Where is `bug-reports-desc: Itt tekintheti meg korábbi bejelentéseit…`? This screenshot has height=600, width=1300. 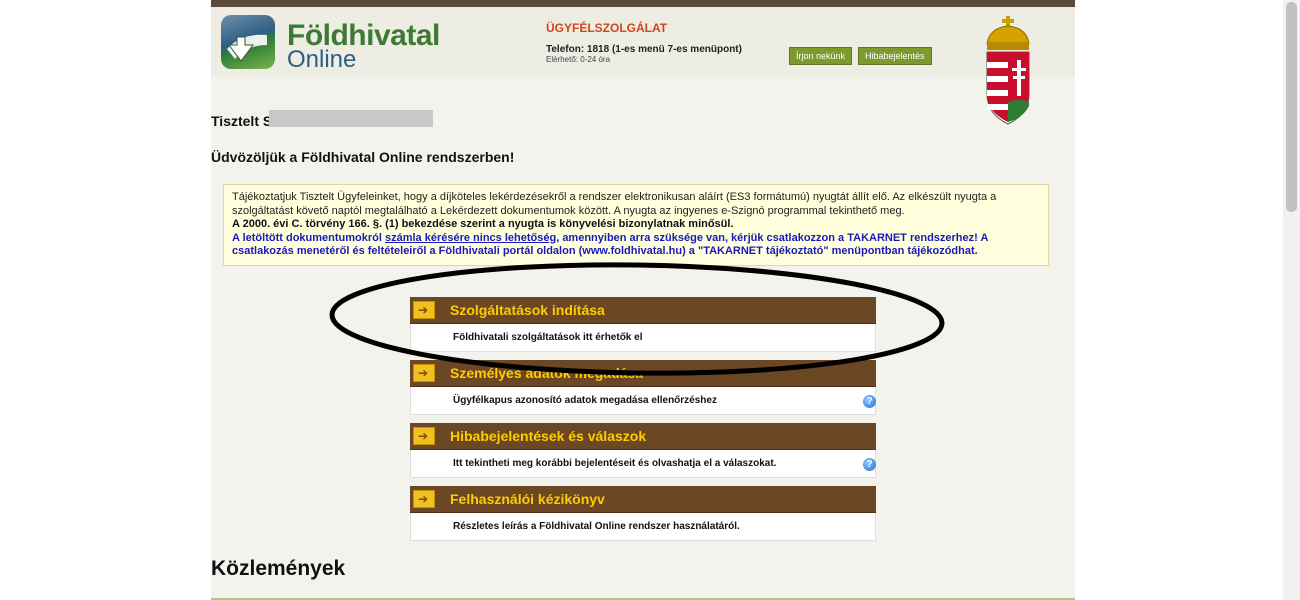 bug-reports-desc: Itt tekintheti meg korábbi bejelentéseit… is located at coordinates (615, 463).